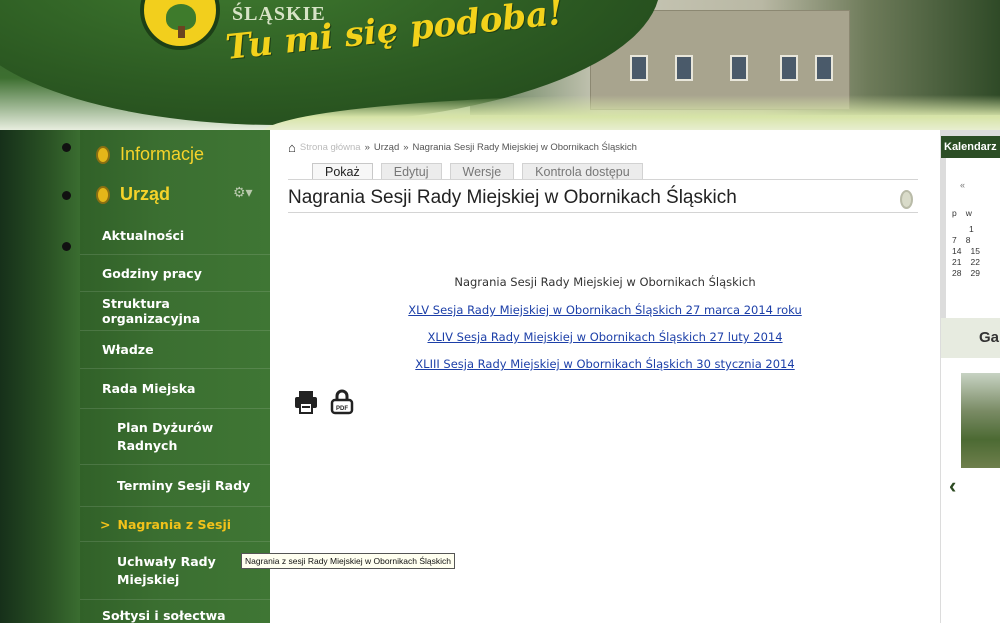 The width and height of the screenshot is (1000, 623). I want to click on calendar-row: 1, so click(963, 229).